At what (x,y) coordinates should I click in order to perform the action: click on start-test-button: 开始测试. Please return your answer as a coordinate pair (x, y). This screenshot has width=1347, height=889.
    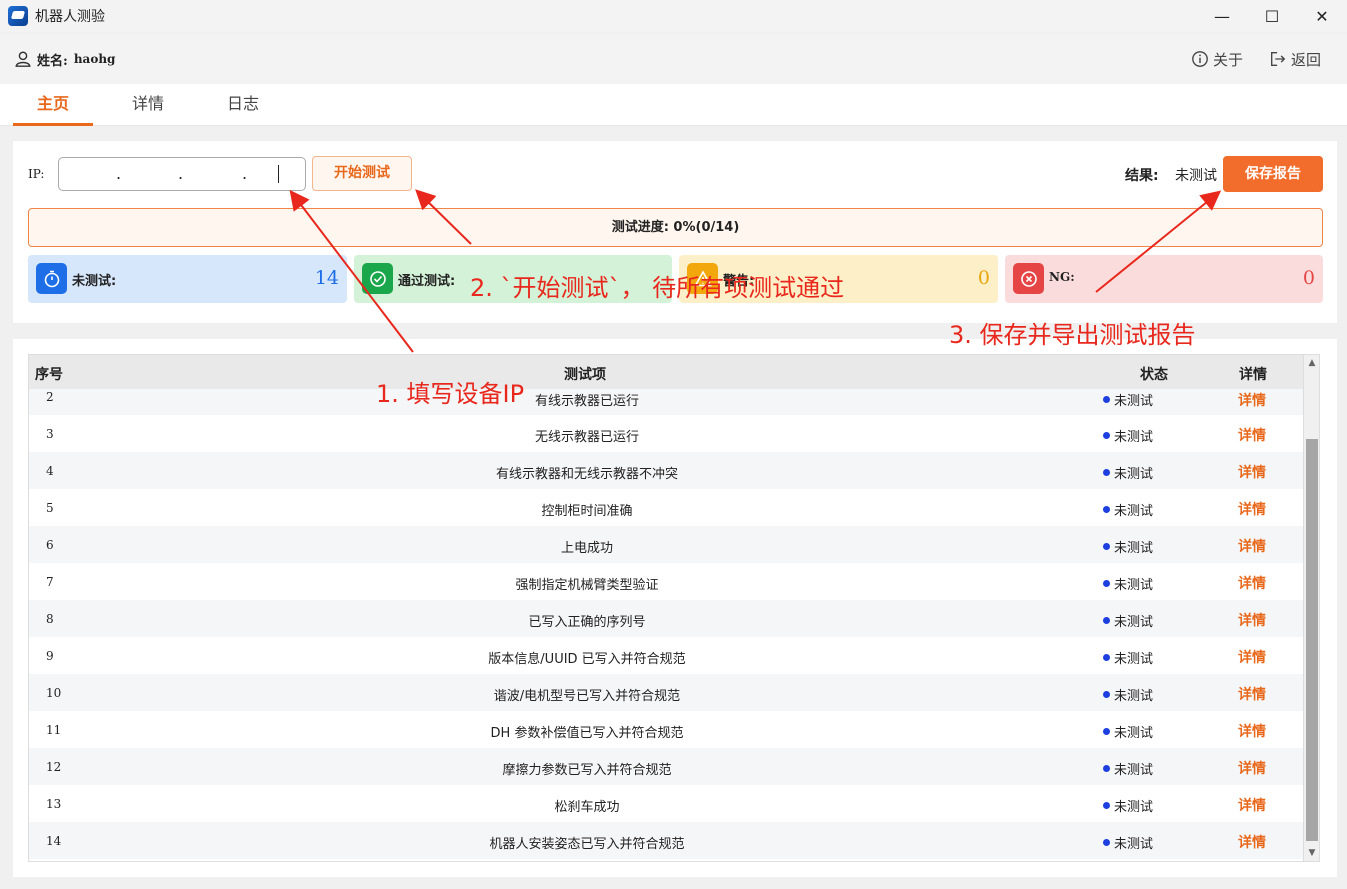
    Looking at the image, I should click on (362, 173).